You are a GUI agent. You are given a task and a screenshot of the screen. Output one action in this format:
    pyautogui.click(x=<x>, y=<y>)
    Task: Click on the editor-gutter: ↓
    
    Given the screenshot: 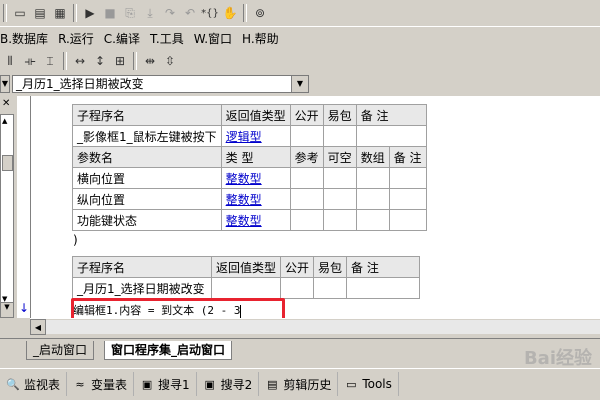 What is the action you would take?
    pyautogui.click(x=23, y=207)
    